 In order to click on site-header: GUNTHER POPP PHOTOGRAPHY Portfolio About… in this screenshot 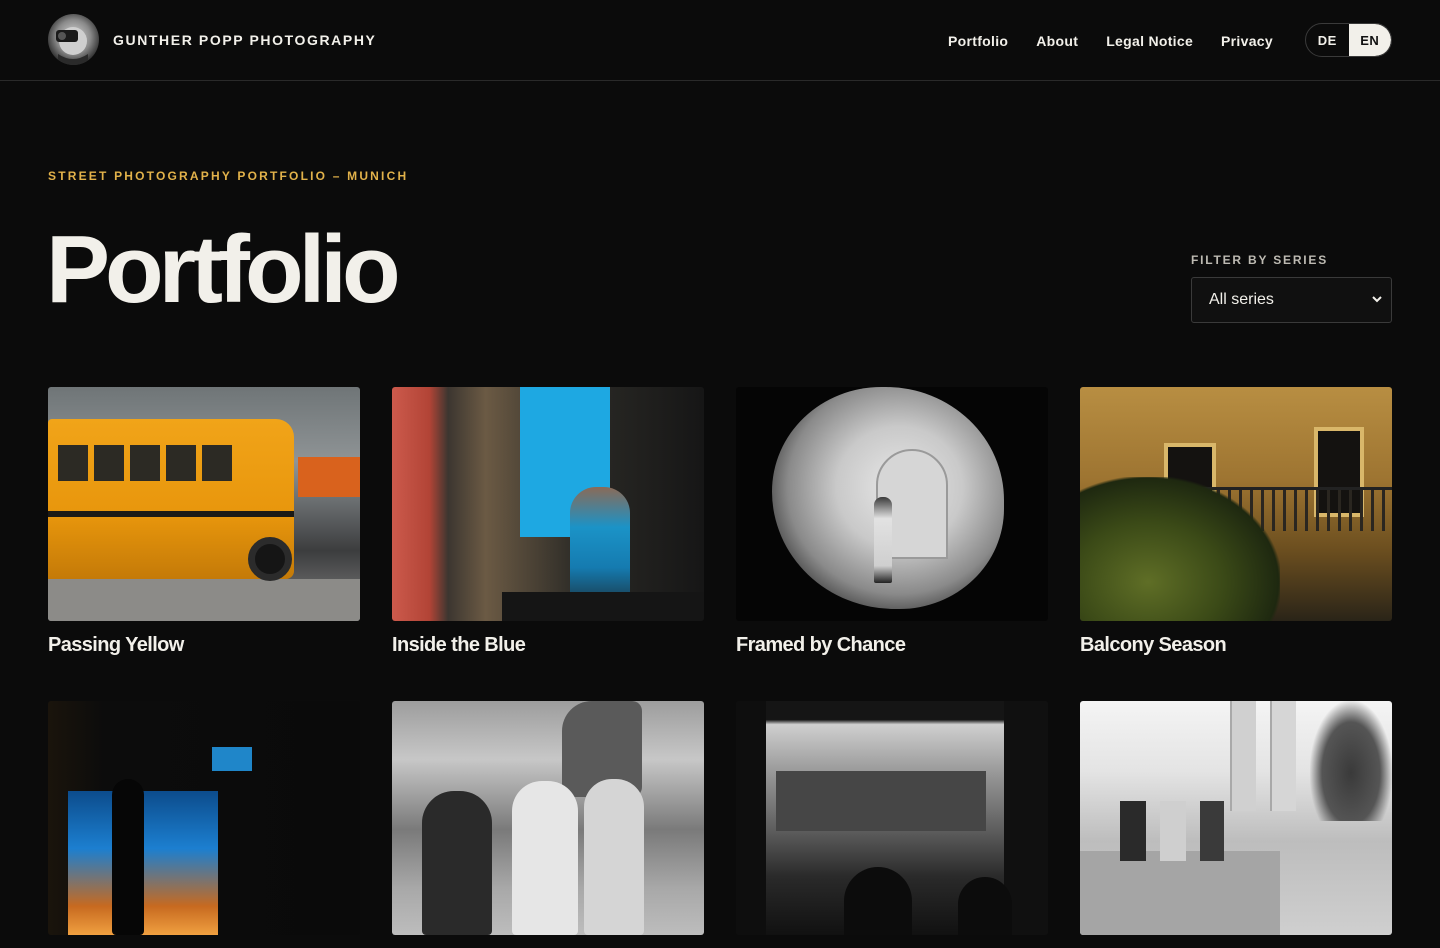, I will do `click(720, 40)`.